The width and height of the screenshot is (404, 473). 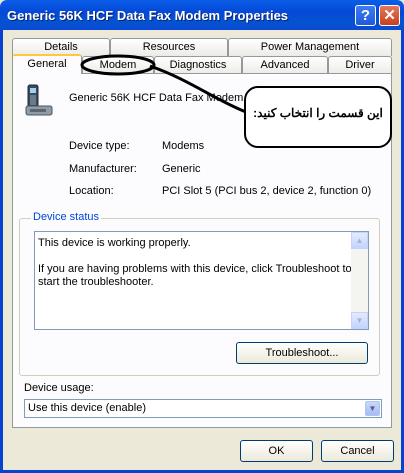 What do you see at coordinates (169, 47) in the screenshot?
I see `tab-resources: Resources` at bounding box center [169, 47].